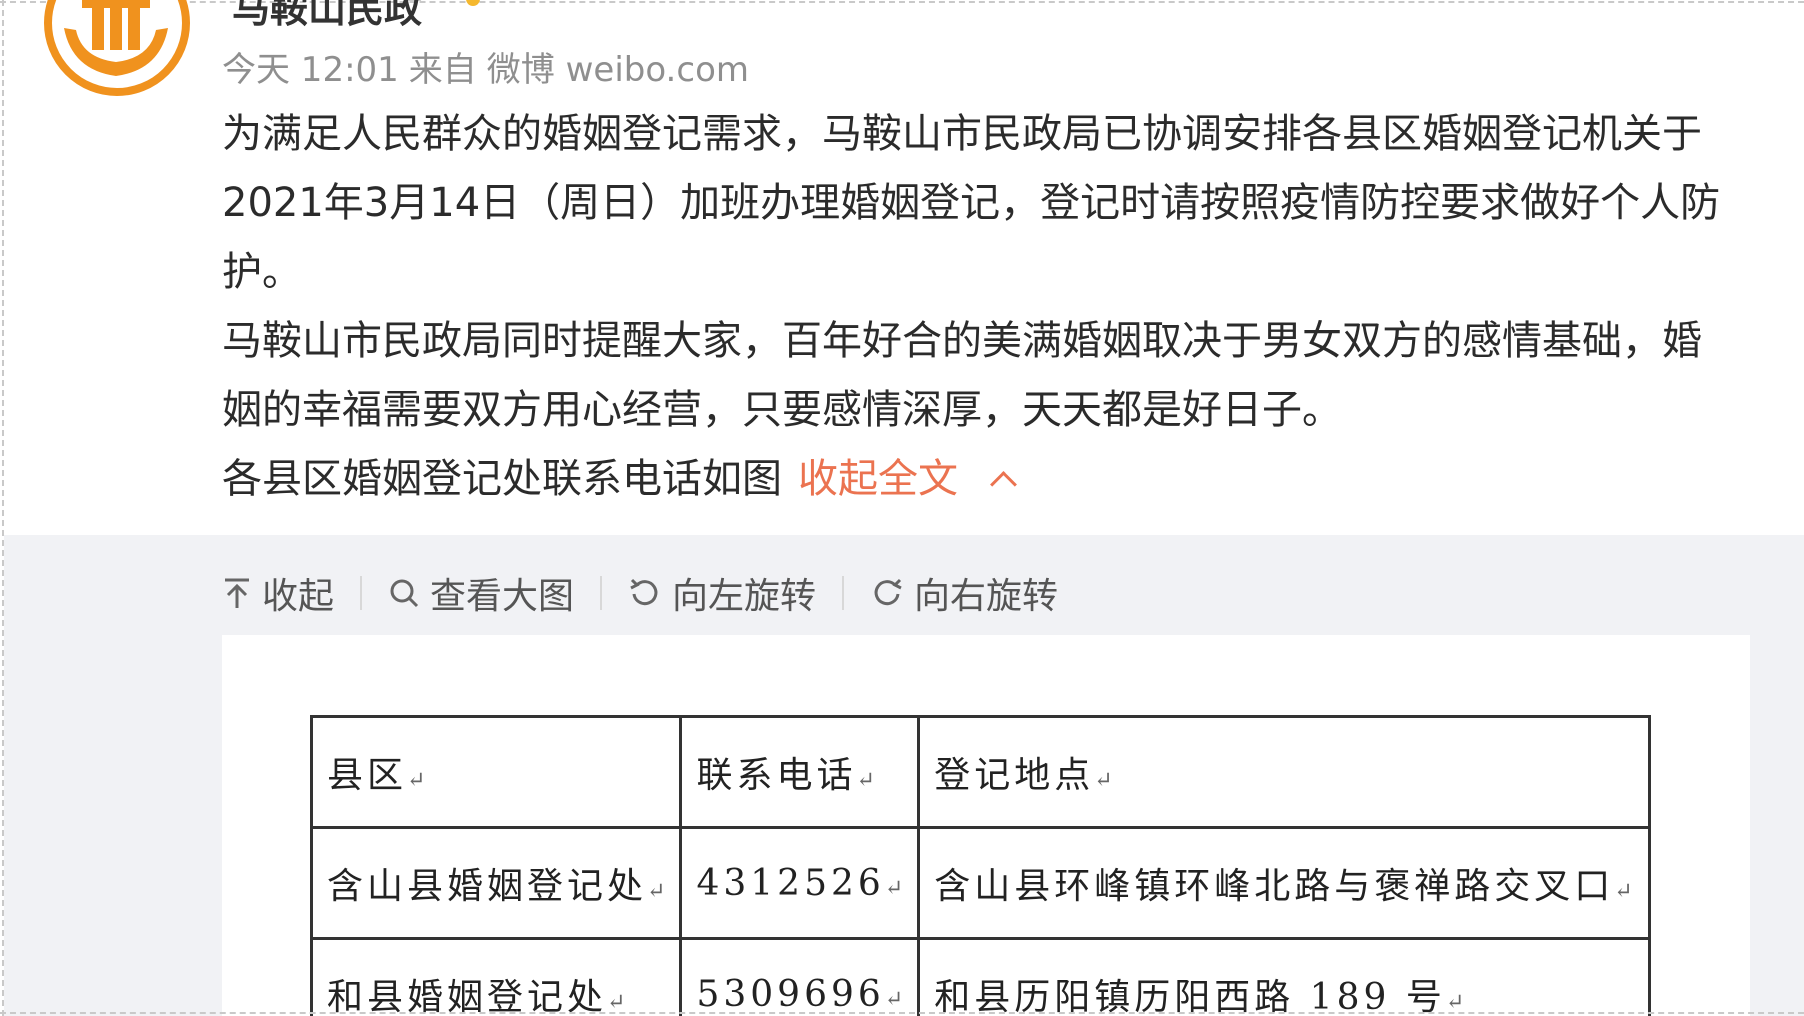 The height and width of the screenshot is (1016, 1804). What do you see at coordinates (496, 976) in the screenshot?
I see `table-cell: 和县婚姻登记处↵` at bounding box center [496, 976].